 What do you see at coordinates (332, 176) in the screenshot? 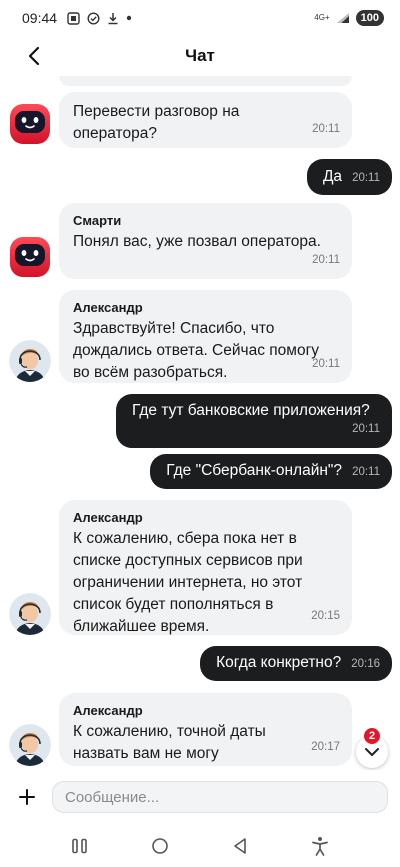
I see `message-text: Да` at bounding box center [332, 176].